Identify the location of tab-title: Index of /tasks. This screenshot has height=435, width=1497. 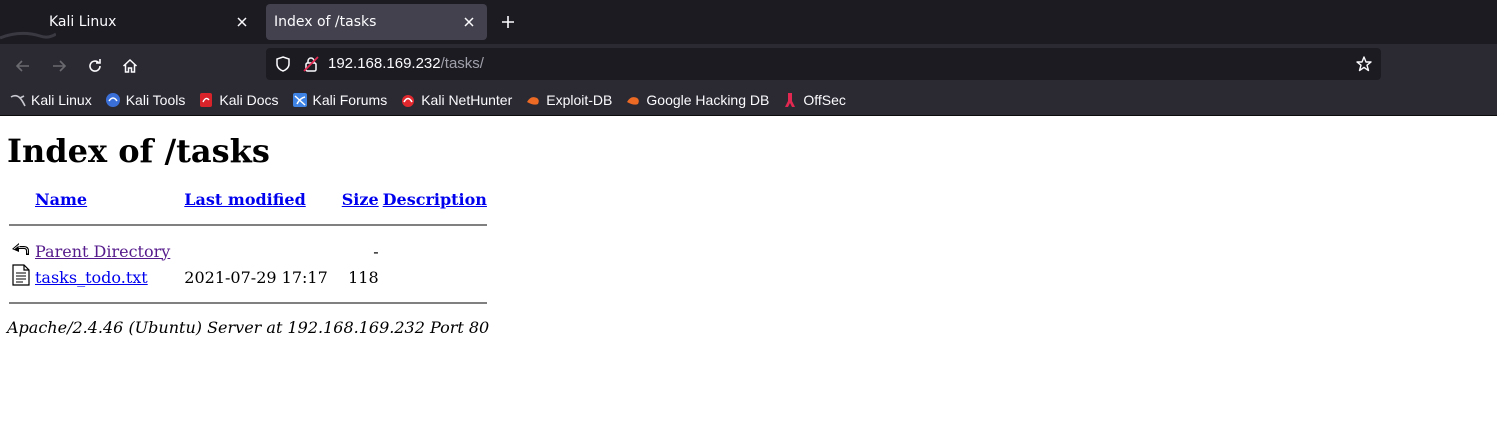
(325, 22).